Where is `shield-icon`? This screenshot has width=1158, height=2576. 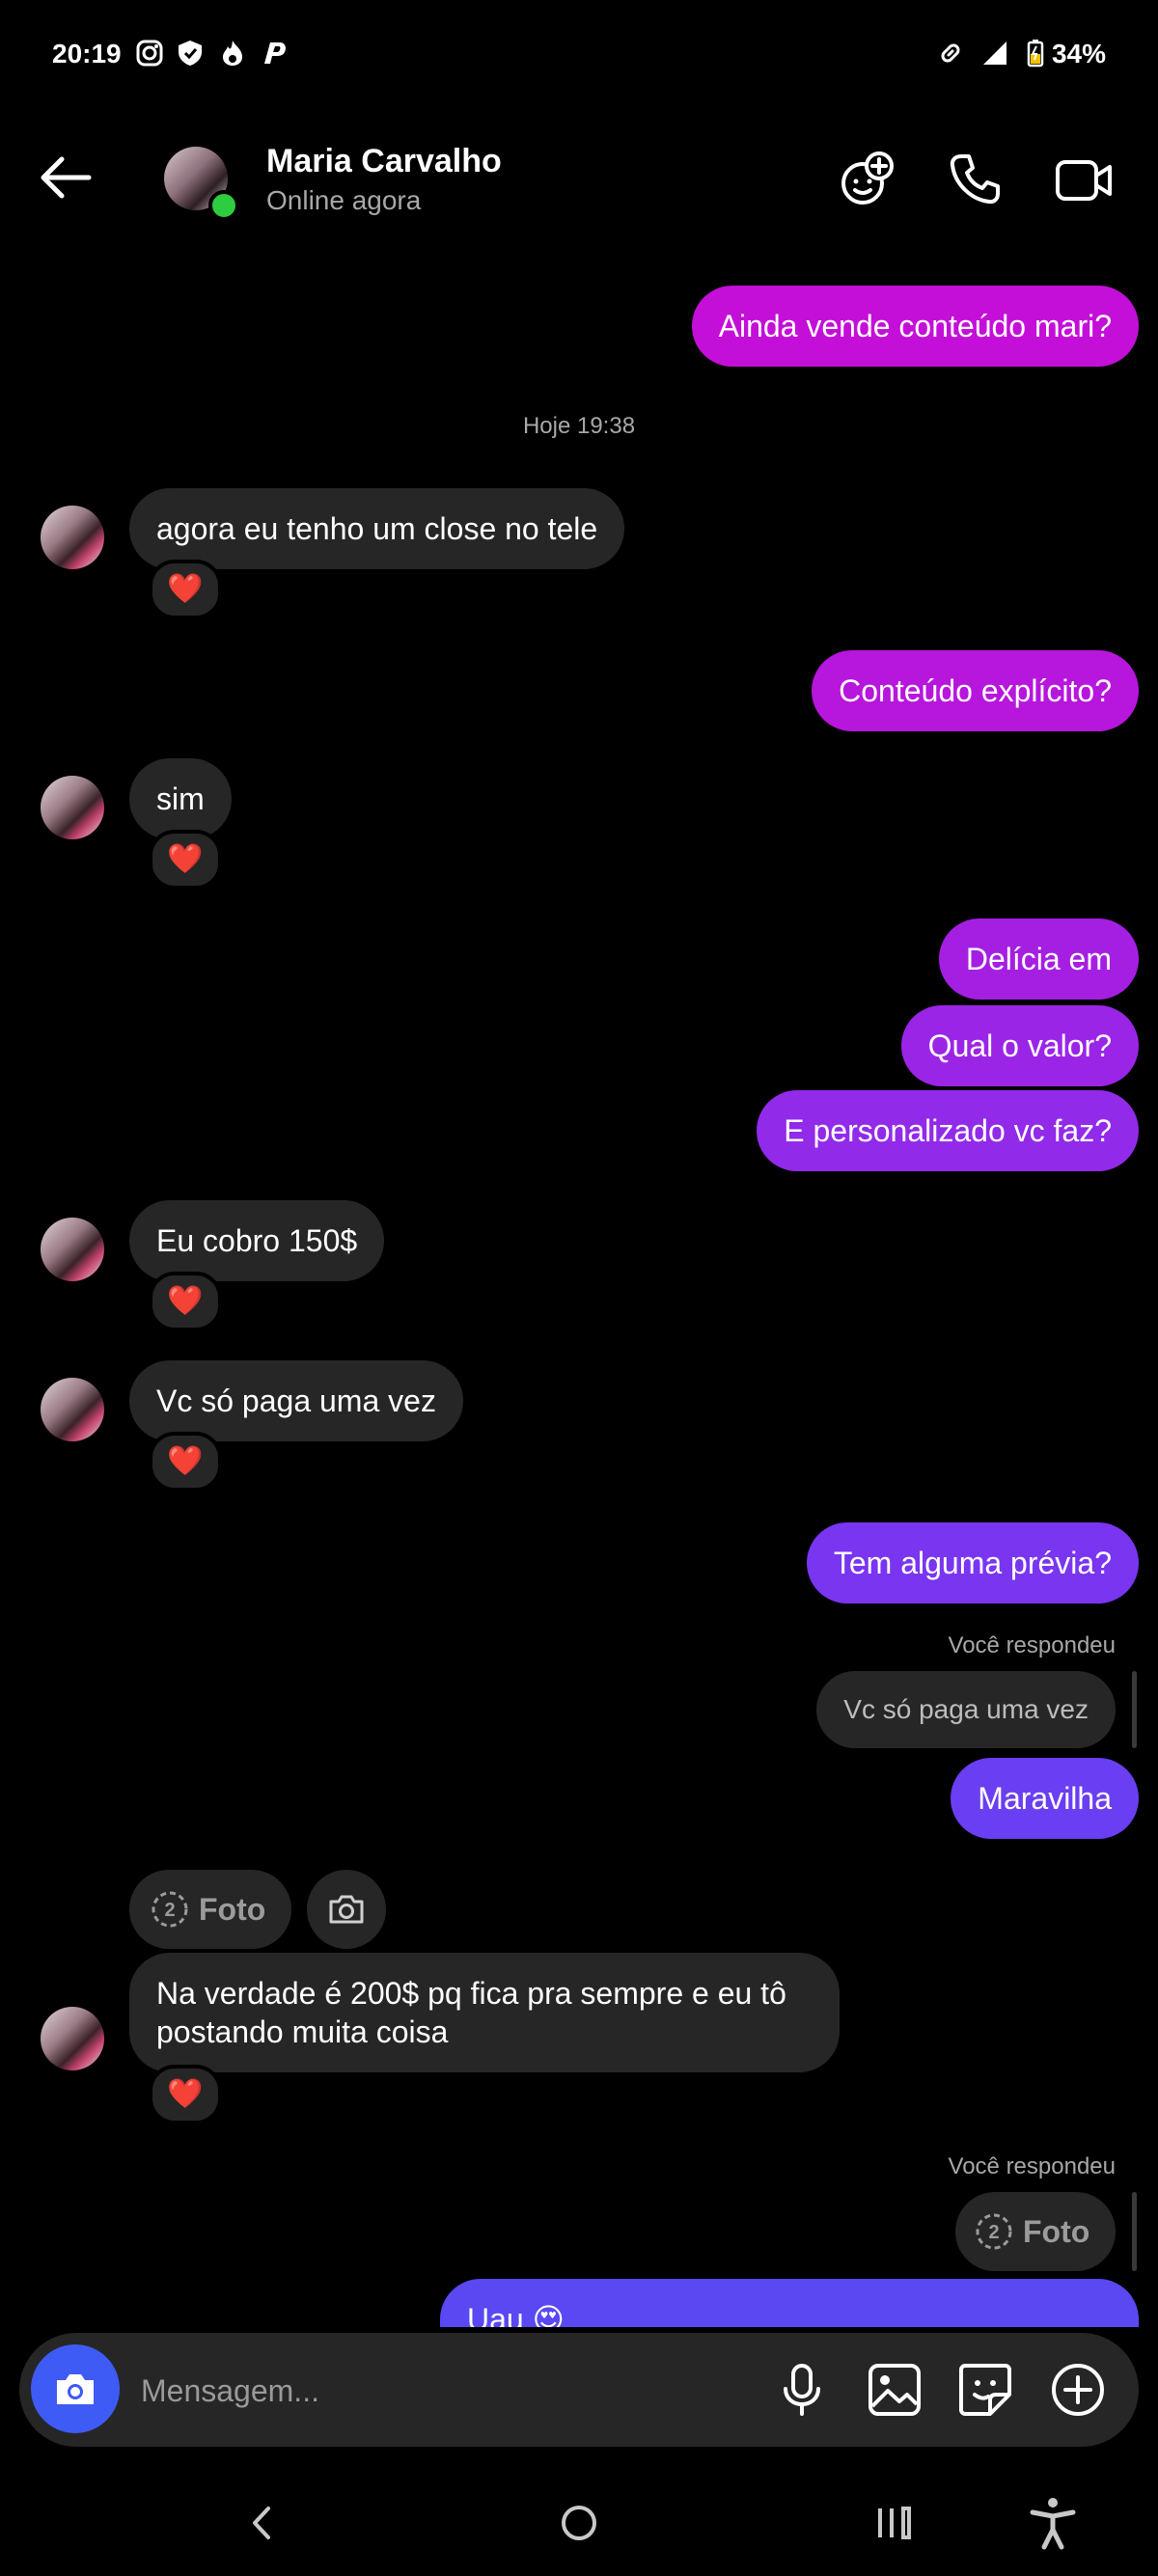
shield-icon is located at coordinates (190, 53).